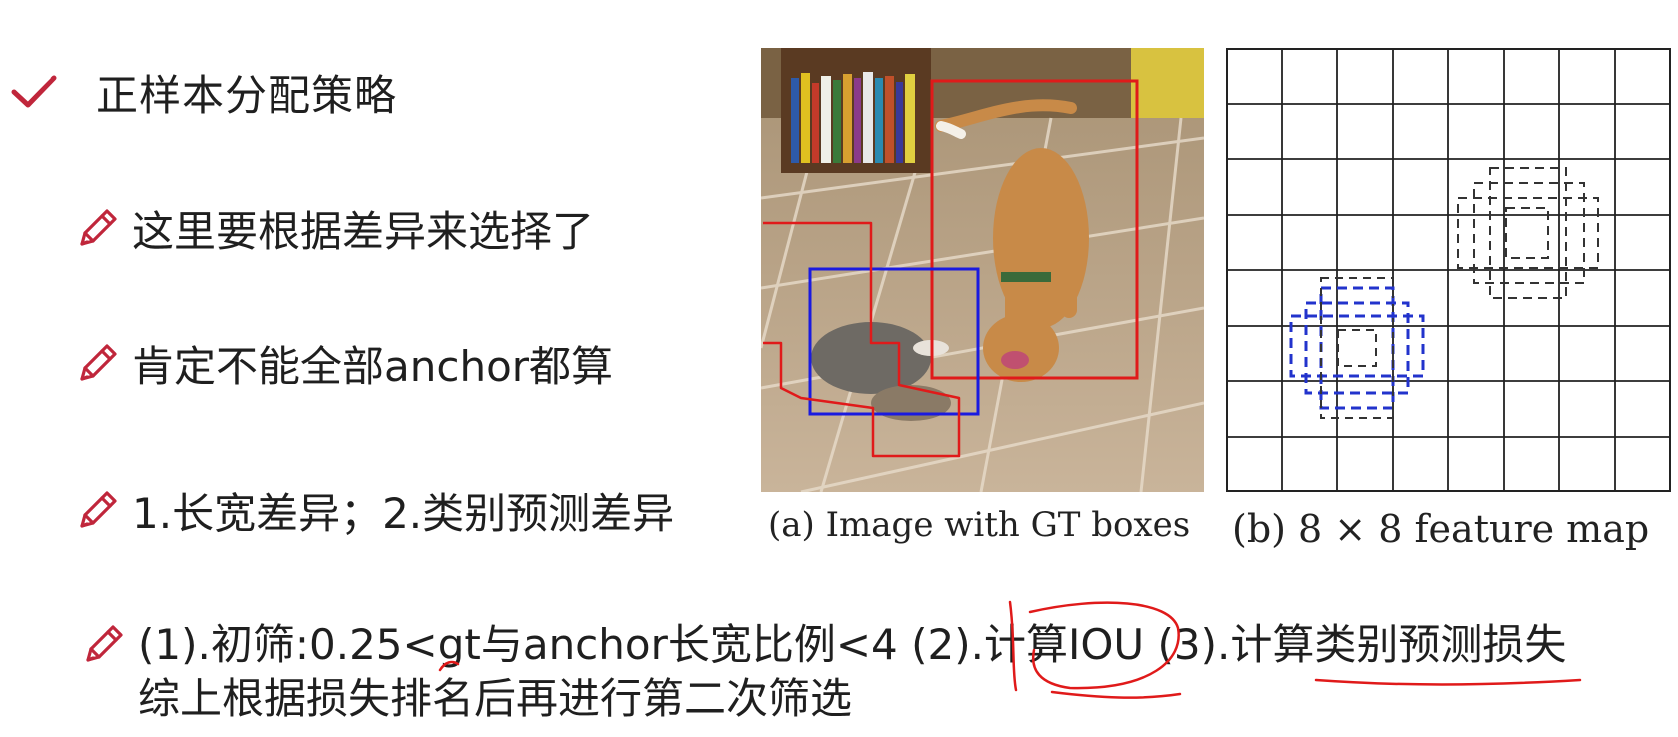 The image size is (1678, 737). I want to click on caption-a: (a) Image with GT boxes, so click(979, 525).